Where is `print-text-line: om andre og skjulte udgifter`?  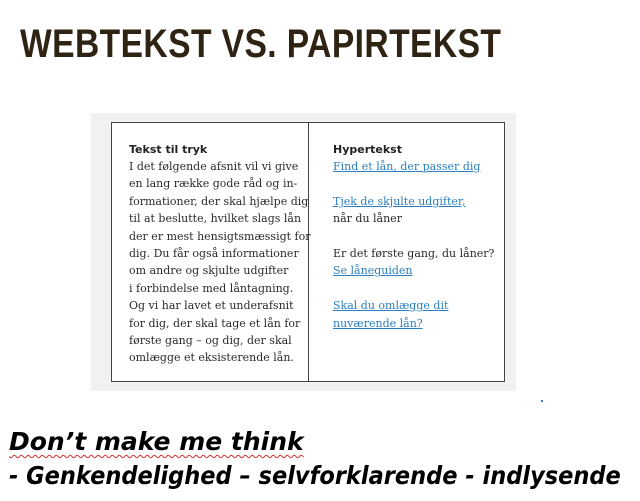
print-text-line: om andre og skjulte udgifter is located at coordinates (209, 271).